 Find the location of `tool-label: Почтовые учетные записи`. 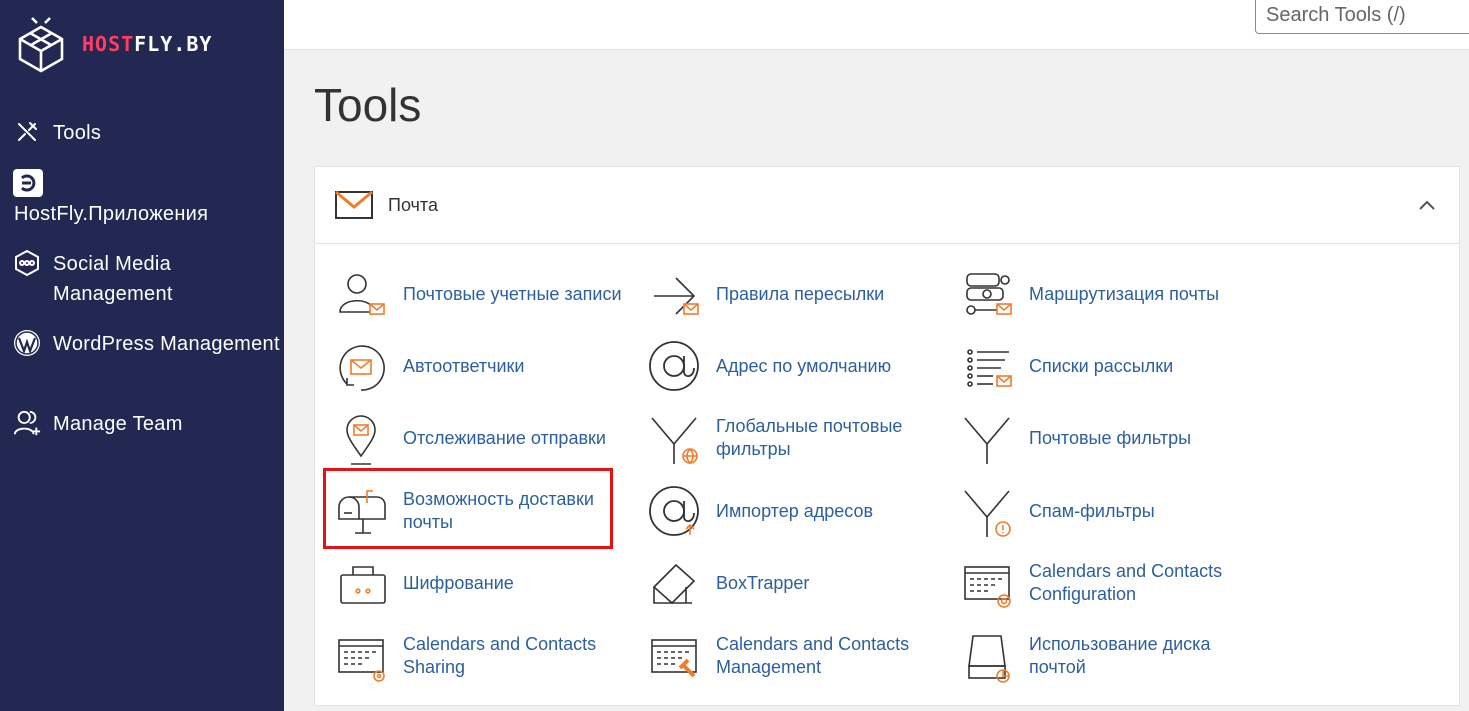

tool-label: Почтовые учетные записи is located at coordinates (512, 293).